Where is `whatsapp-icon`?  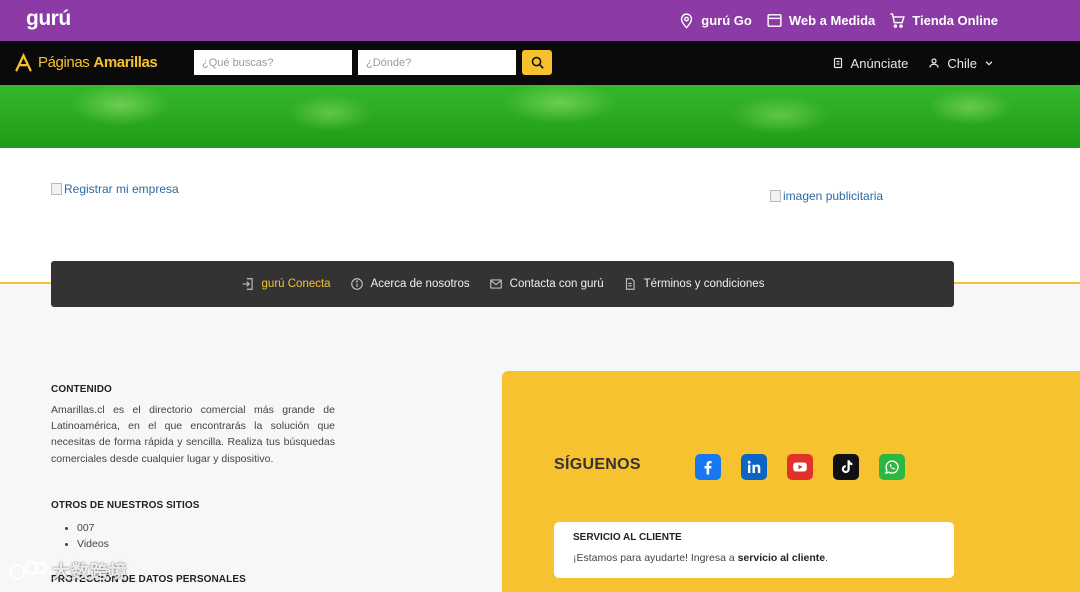
whatsapp-icon is located at coordinates (891, 467).